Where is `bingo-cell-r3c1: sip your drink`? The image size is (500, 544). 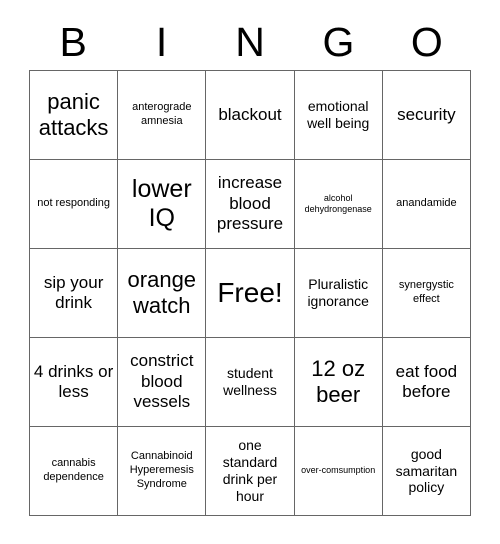 bingo-cell-r3c1: sip your drink is located at coordinates (74, 293).